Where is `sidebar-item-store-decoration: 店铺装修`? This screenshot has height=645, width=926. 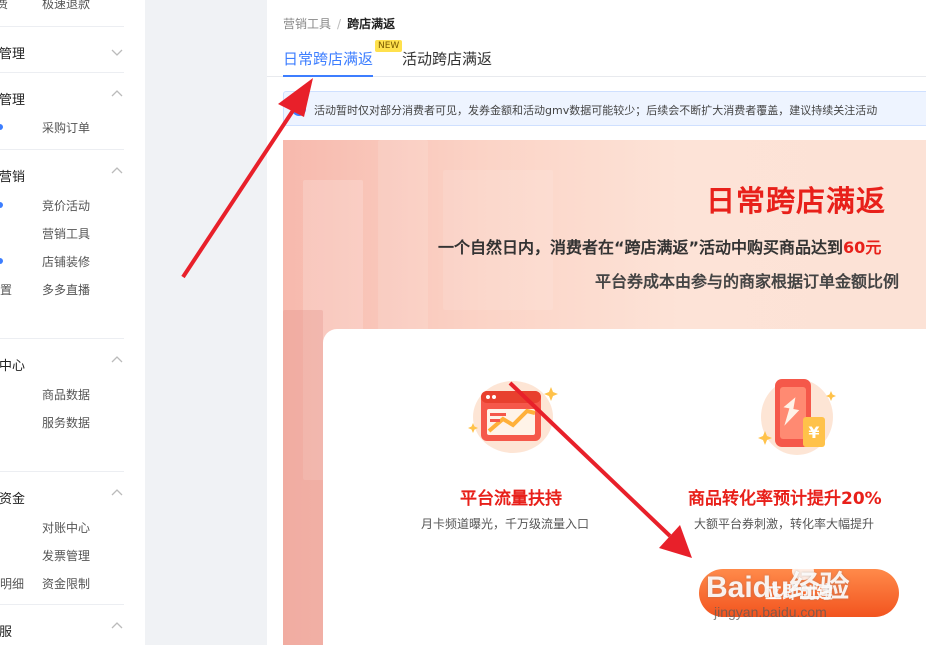 sidebar-item-store-decoration: 店铺装修 is located at coordinates (66, 261).